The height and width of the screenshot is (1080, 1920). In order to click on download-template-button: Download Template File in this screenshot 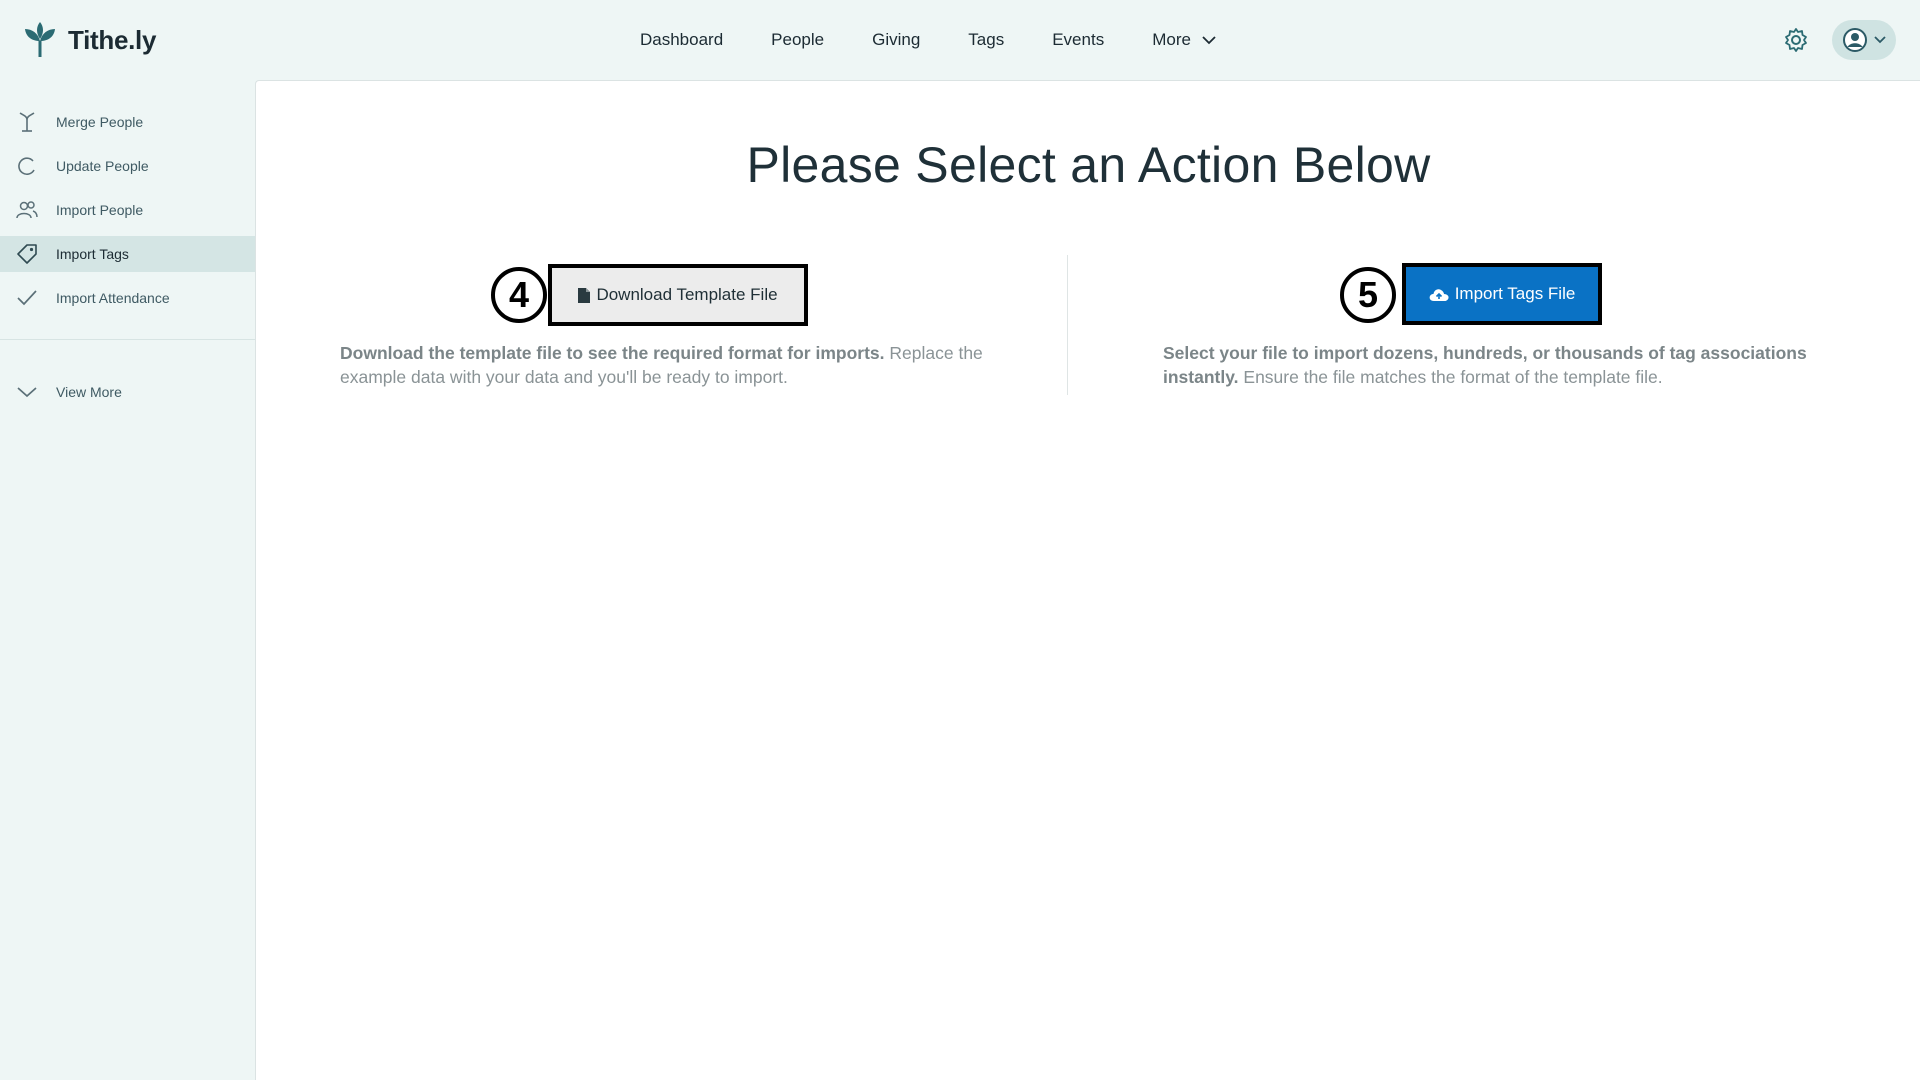, I will do `click(678, 295)`.